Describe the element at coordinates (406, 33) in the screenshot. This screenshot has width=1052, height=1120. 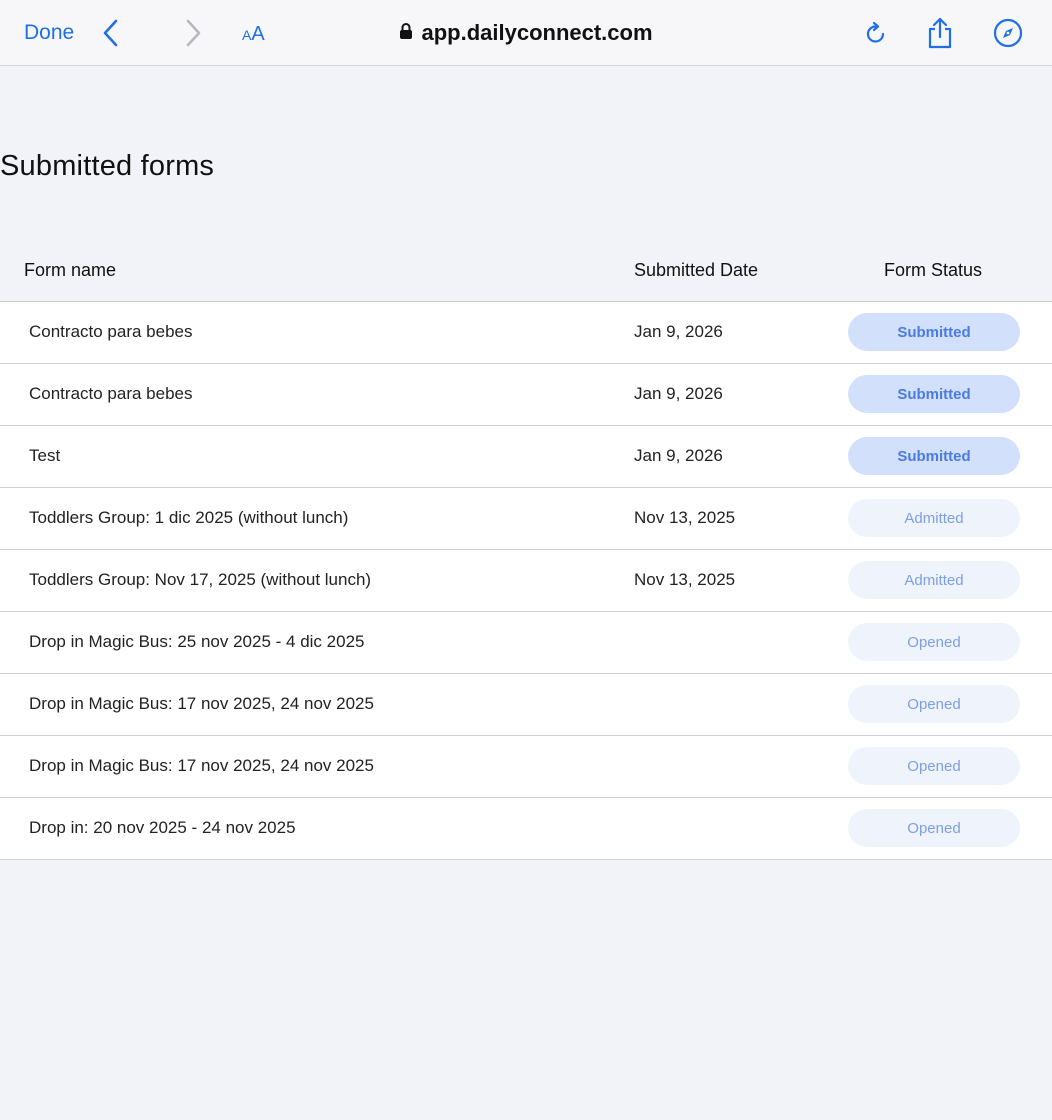
I see `lock-icon` at that location.